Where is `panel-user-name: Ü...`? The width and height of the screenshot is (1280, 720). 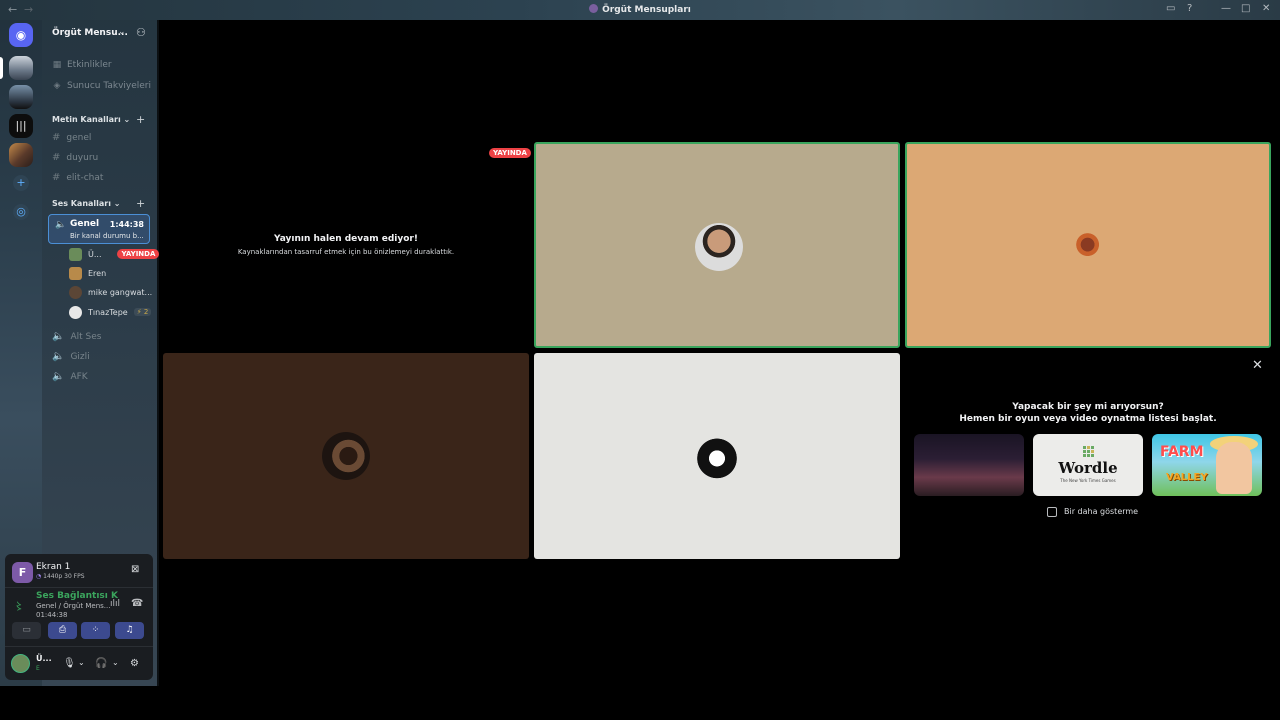 panel-user-name: Ü... is located at coordinates (44, 658).